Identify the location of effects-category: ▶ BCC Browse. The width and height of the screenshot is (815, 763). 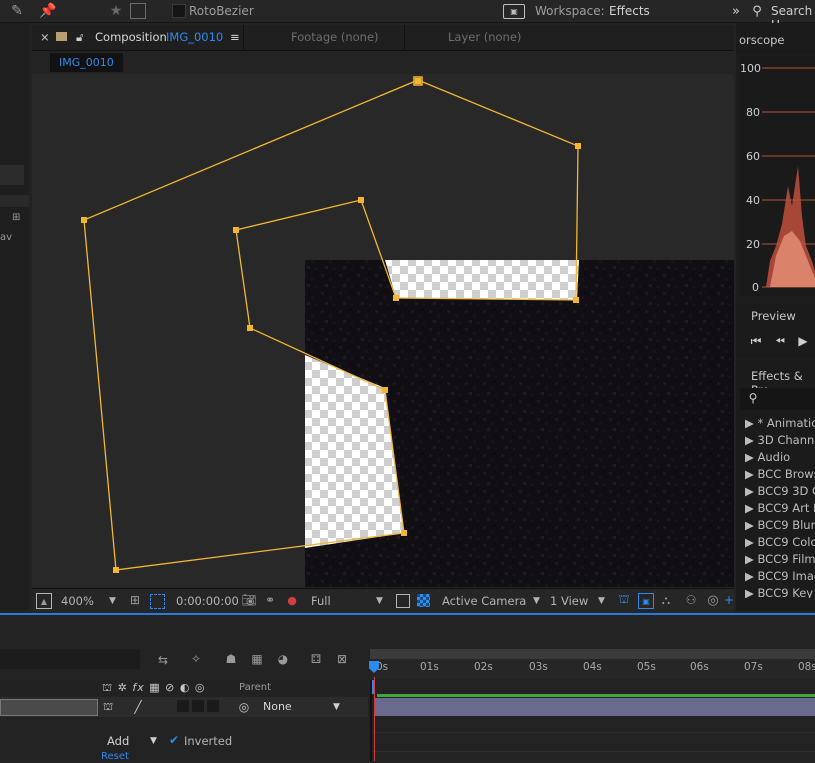
(780, 474).